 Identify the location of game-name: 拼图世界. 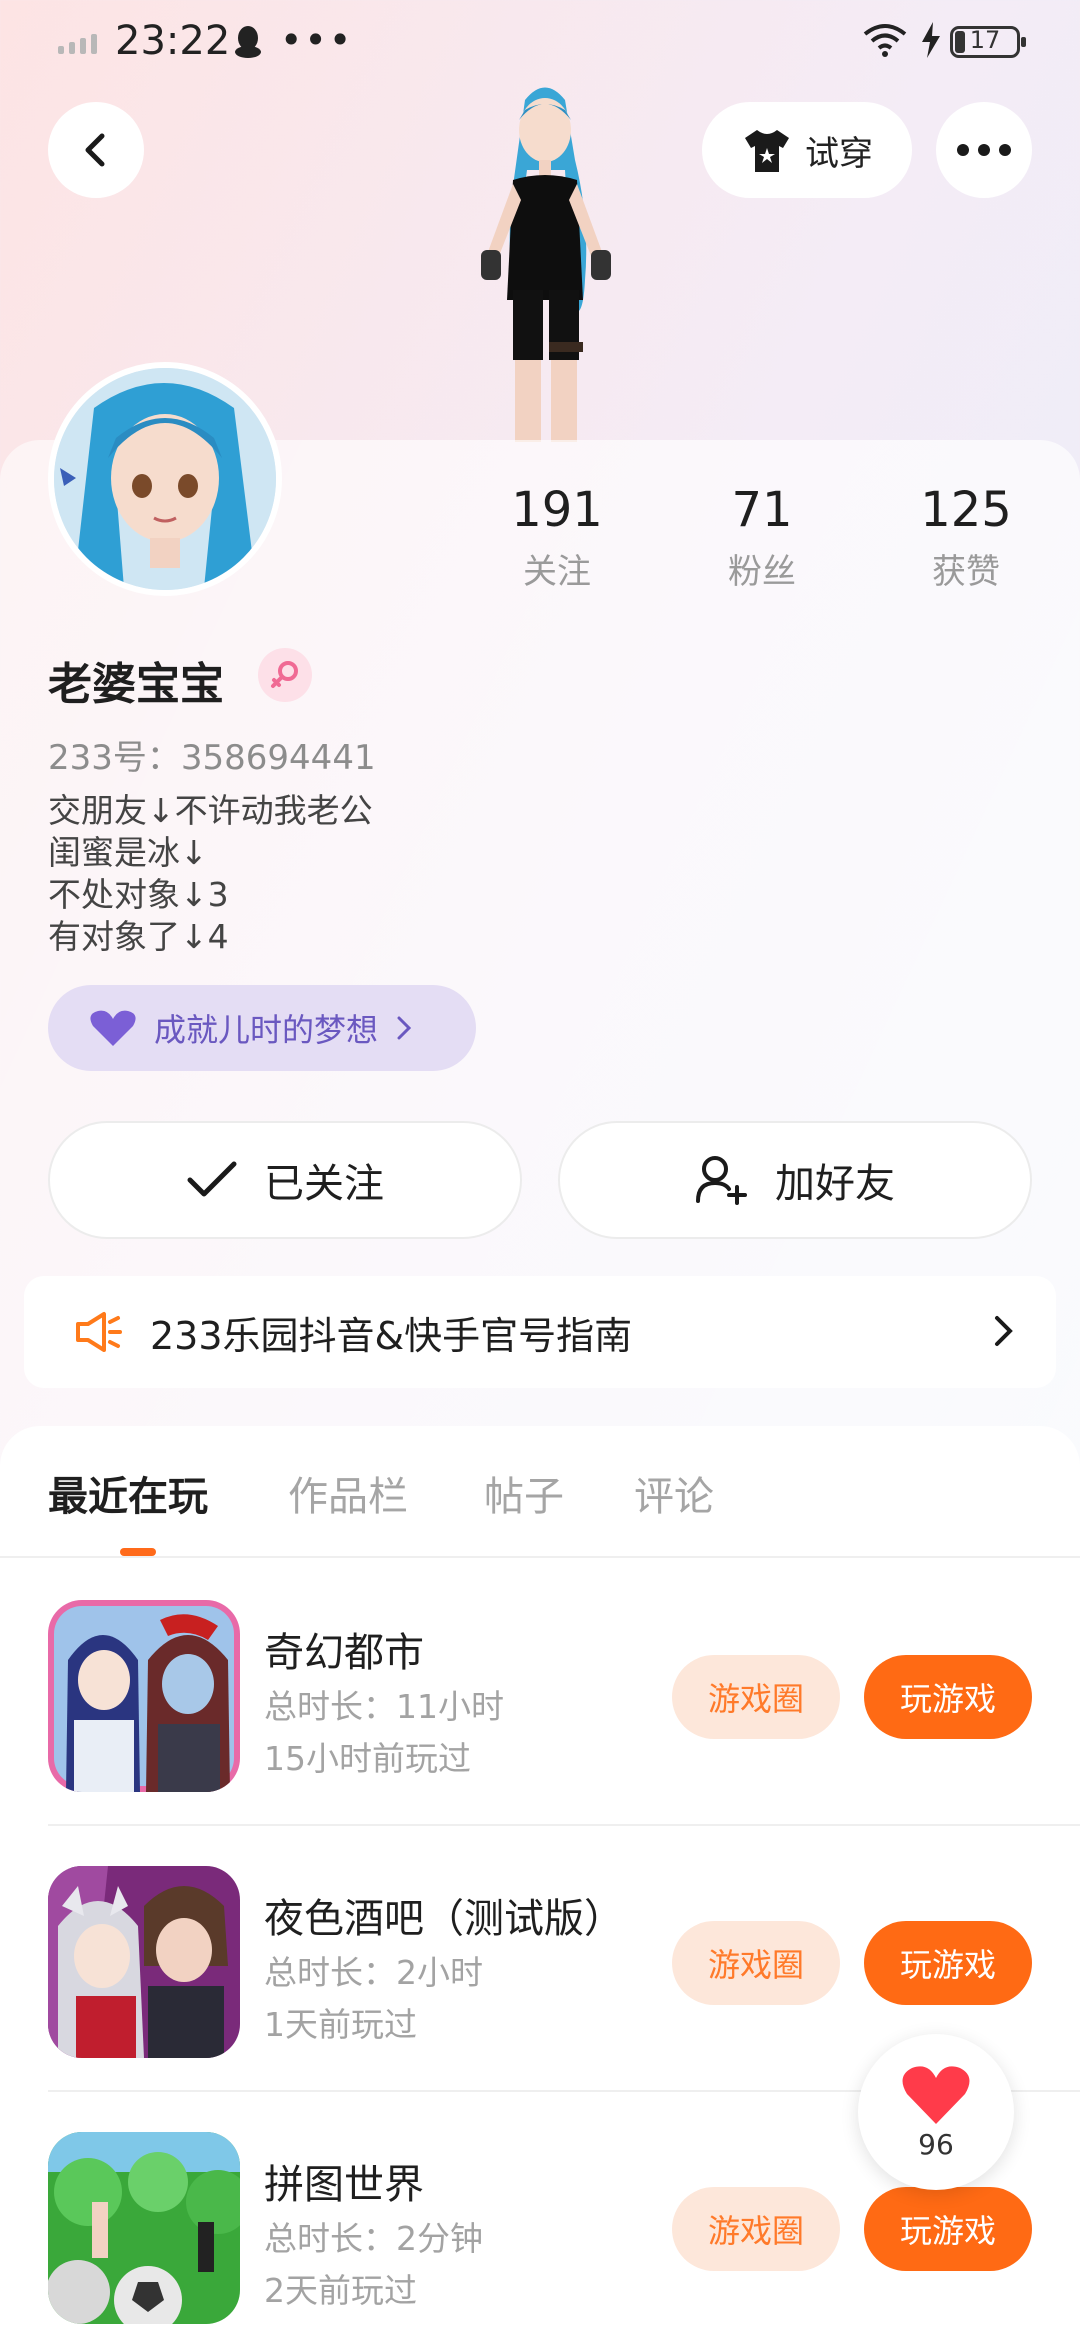
(344, 2185).